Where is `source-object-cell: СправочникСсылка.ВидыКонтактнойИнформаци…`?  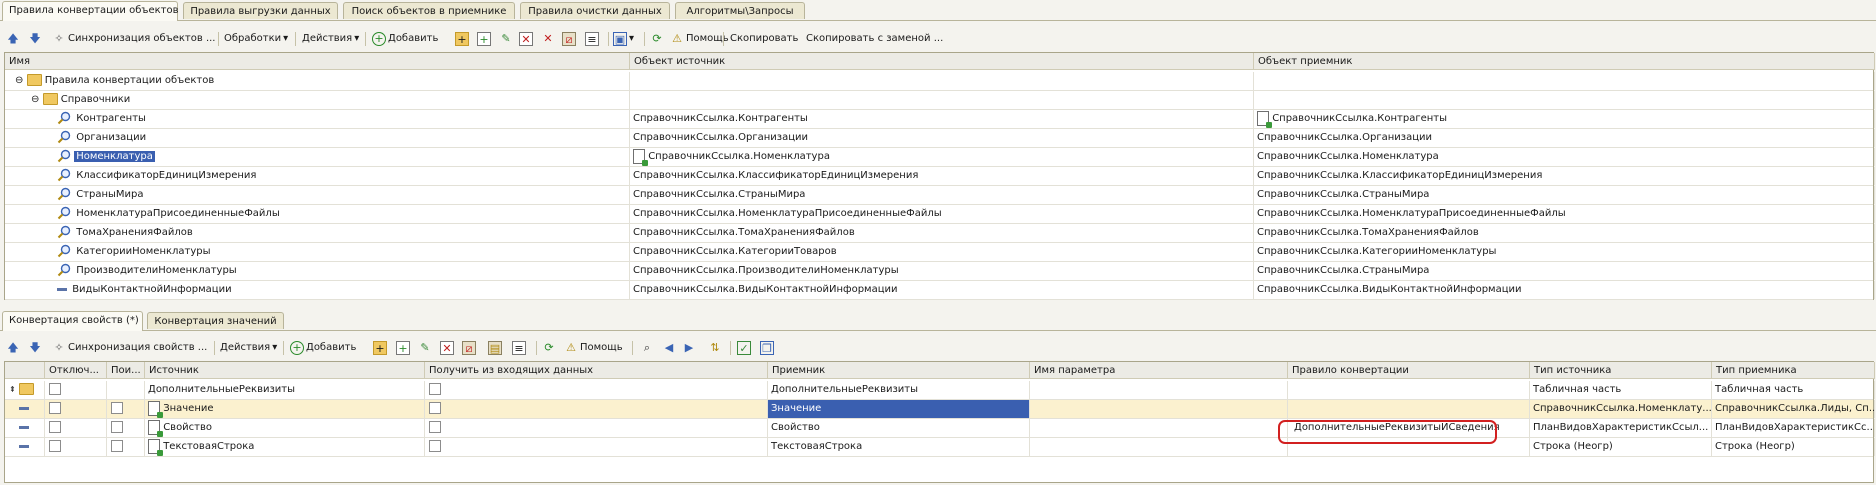 source-object-cell: СправочникСсылка.ВидыКонтактнойИнформаци… is located at coordinates (942, 290).